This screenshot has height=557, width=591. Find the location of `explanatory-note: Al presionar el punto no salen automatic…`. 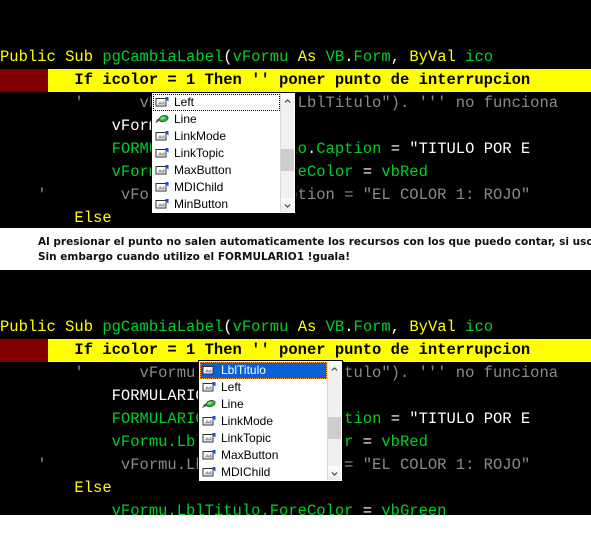

explanatory-note: Al presionar el punto no salen automatic… is located at coordinates (295, 249).